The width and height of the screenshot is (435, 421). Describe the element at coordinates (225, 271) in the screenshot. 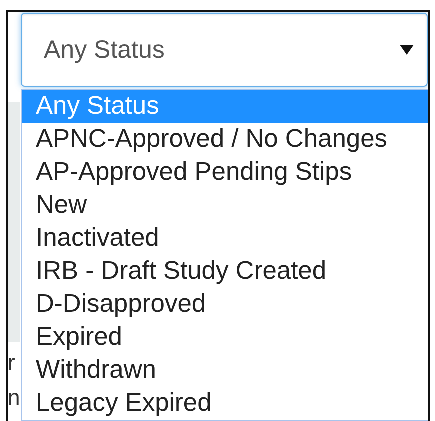

I see `dropdown-option: IRB - Draft Study Created` at that location.